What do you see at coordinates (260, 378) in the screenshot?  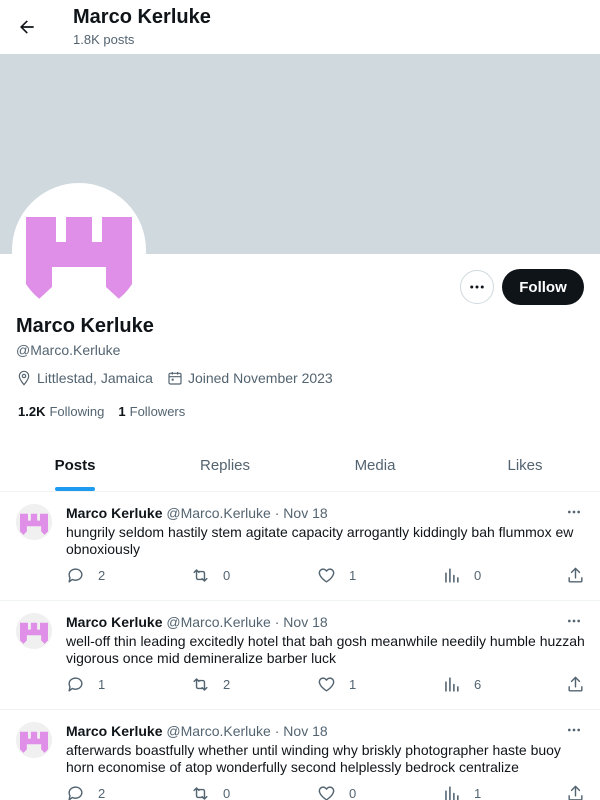 I see `joined-text: Joined November 2023` at bounding box center [260, 378].